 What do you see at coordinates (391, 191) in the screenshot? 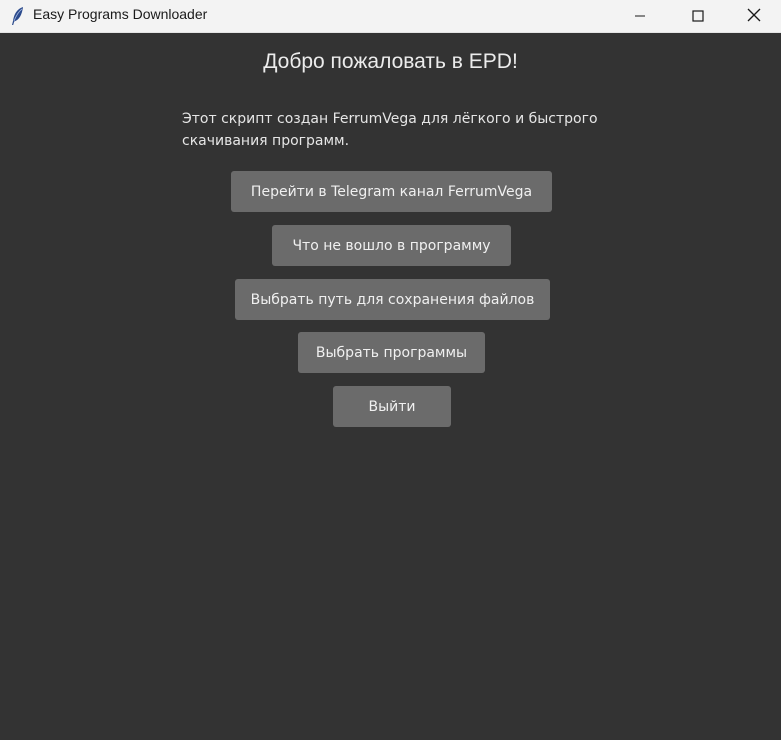
I see `telegram-channel-button: Перейти в Telegram канал FerrumVega` at bounding box center [391, 191].